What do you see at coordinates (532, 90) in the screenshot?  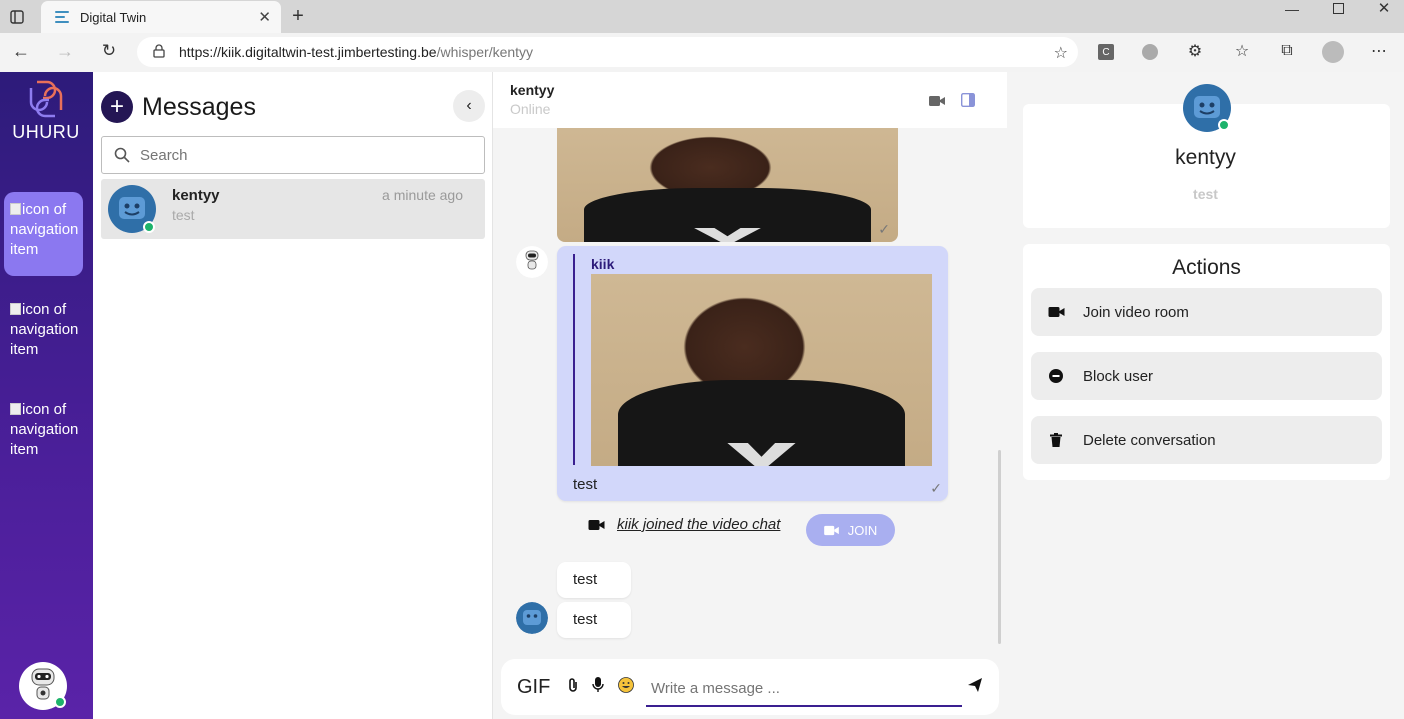 I see `chat-contact-name: kentyy` at bounding box center [532, 90].